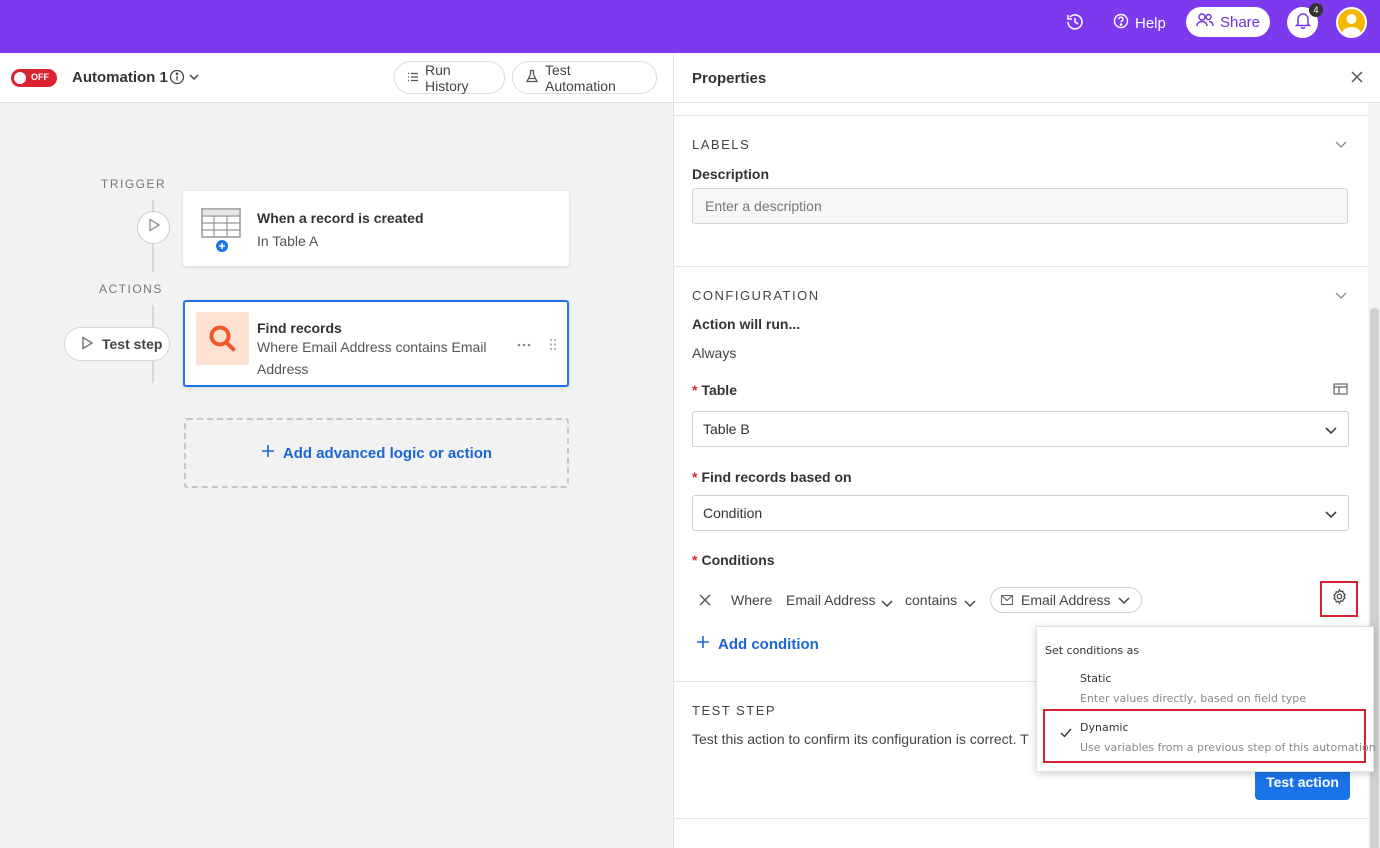  What do you see at coordinates (1240, 22) in the screenshot?
I see `share-label: Share` at bounding box center [1240, 22].